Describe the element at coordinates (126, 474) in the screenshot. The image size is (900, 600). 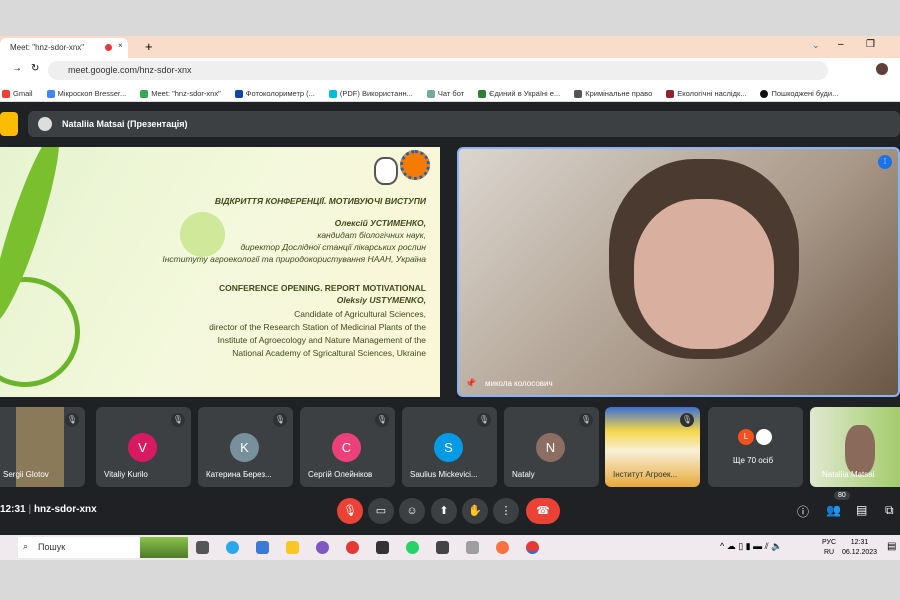
I see `participant-name: Vitaliy Kurilo` at that location.